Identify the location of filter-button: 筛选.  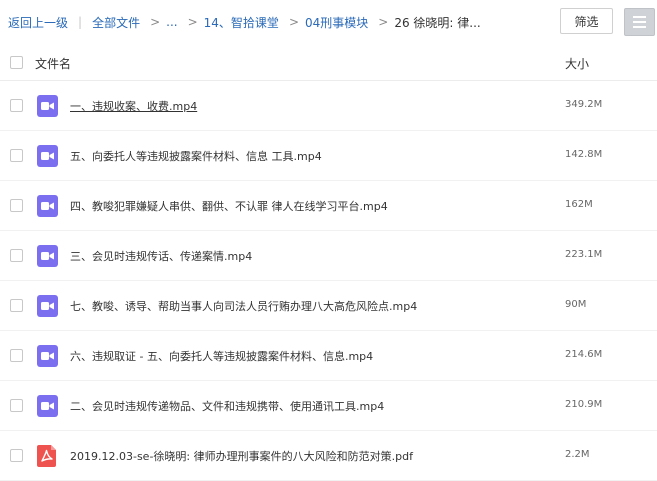
(586, 21).